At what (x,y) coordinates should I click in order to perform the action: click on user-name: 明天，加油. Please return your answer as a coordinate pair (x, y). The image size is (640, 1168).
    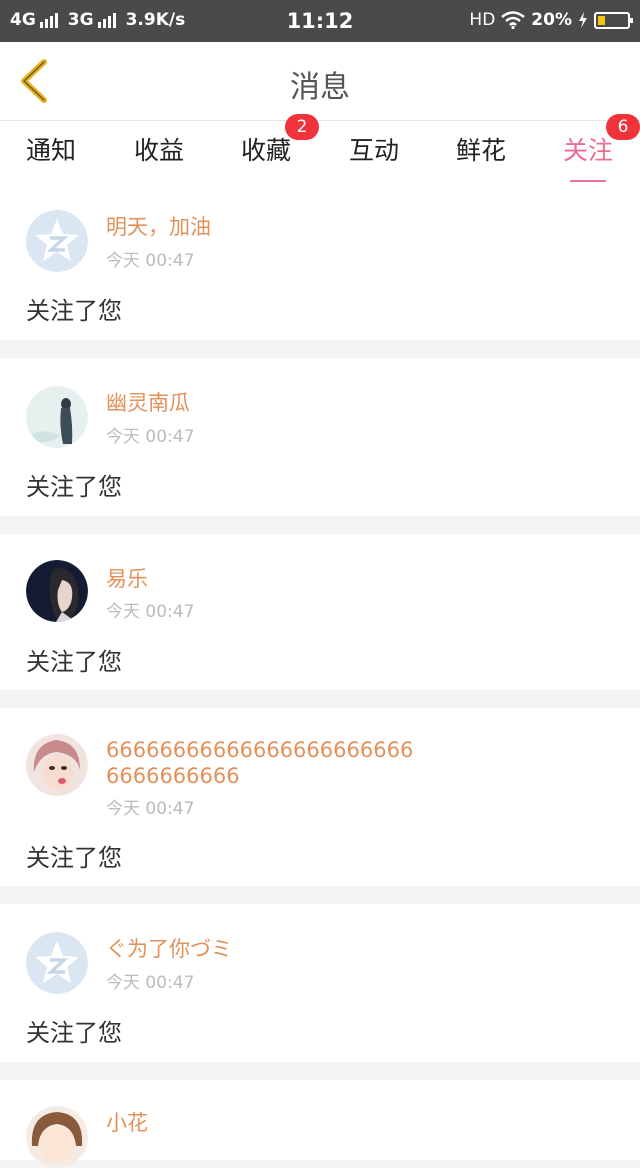
    Looking at the image, I should click on (266, 227).